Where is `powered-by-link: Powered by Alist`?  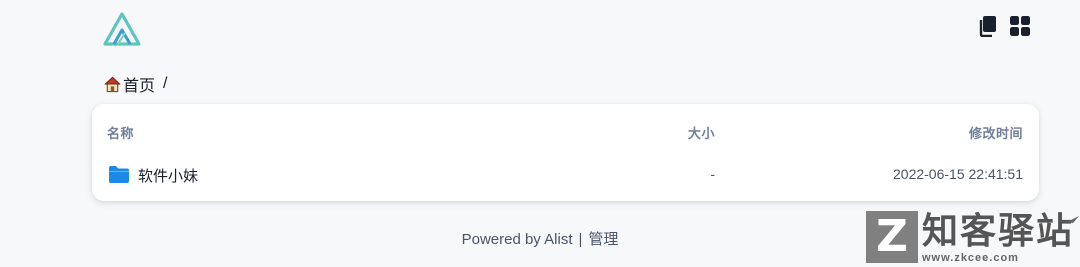
powered-by-link: Powered by Alist is located at coordinates (517, 239).